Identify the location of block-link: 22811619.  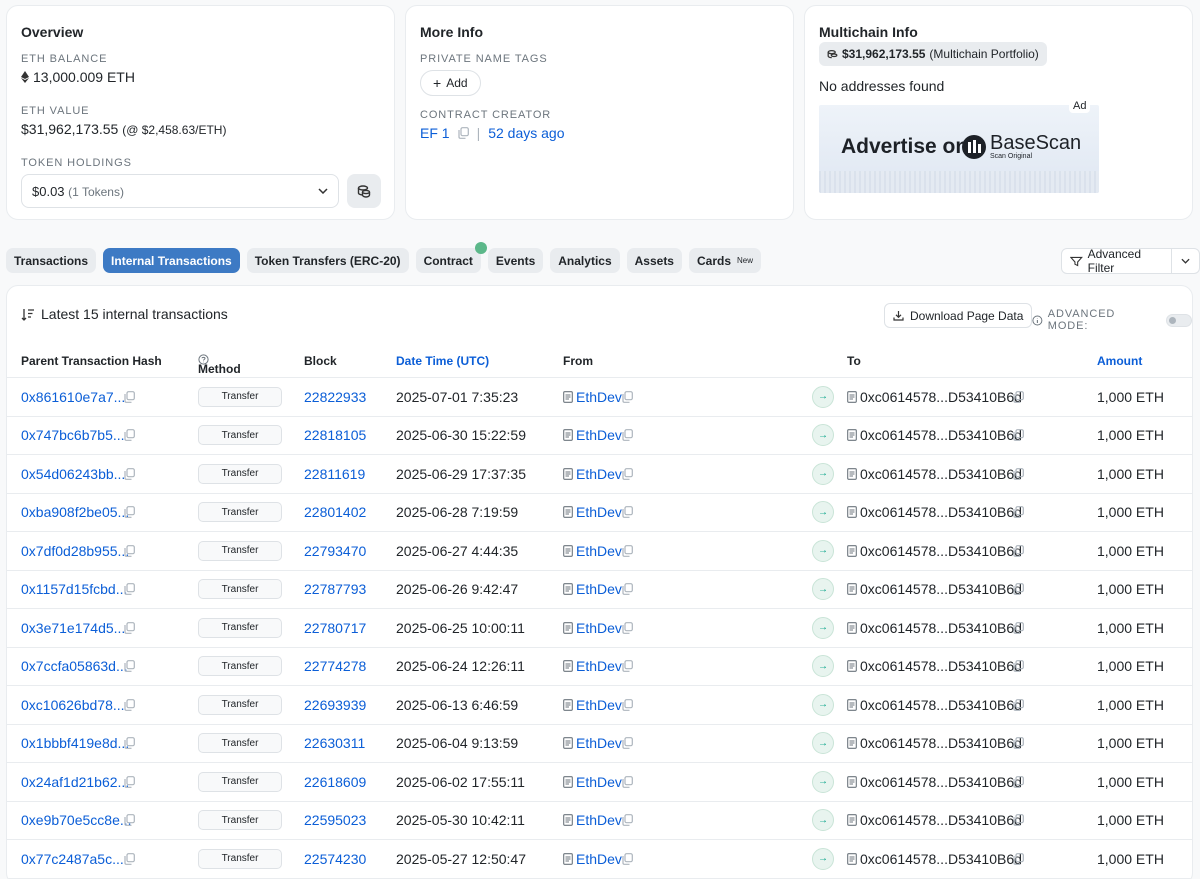
(334, 474).